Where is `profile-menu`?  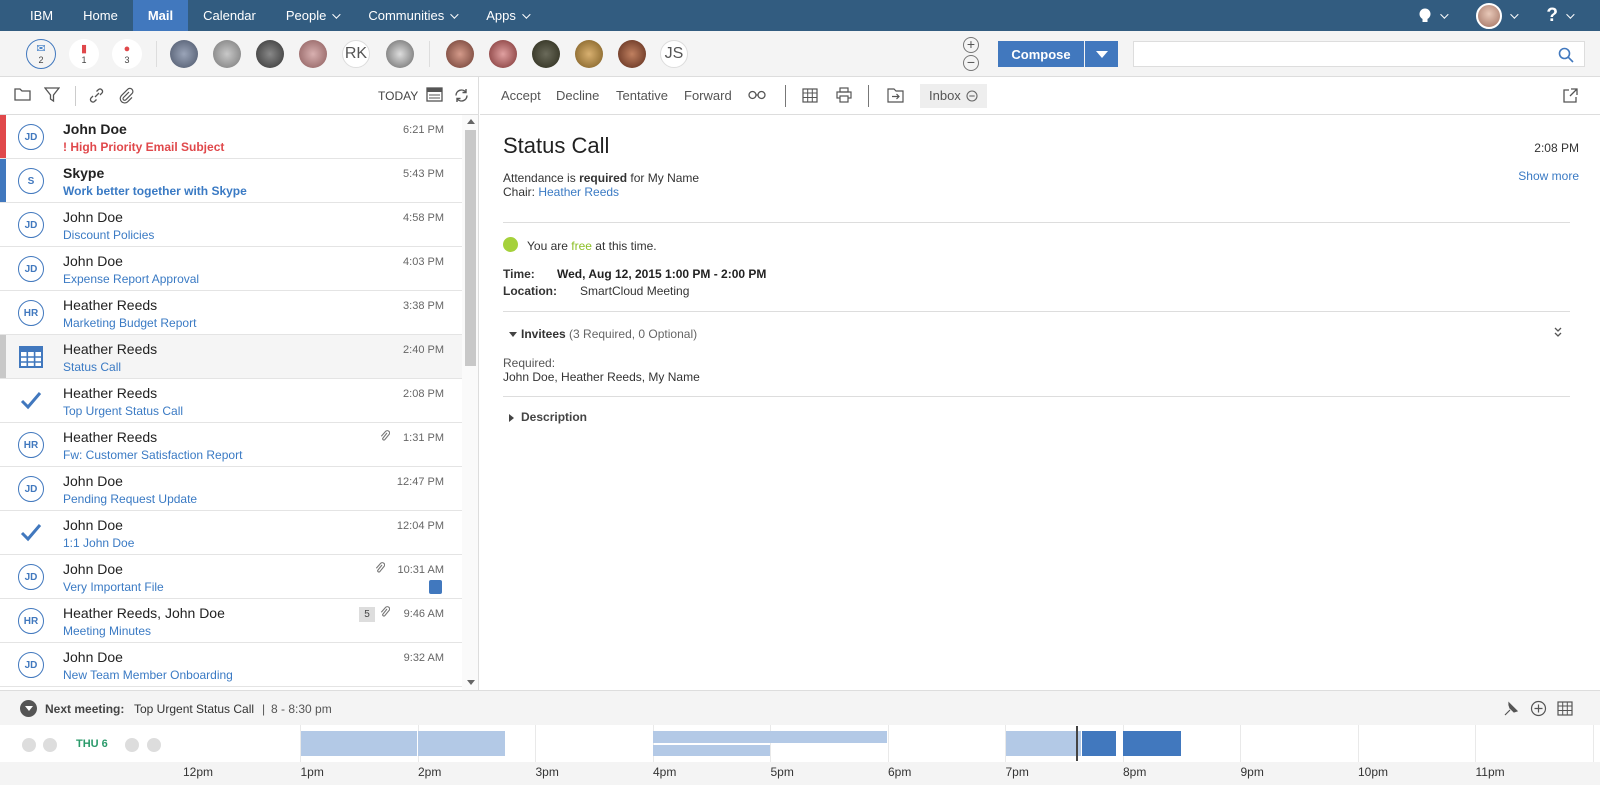
profile-menu is located at coordinates (1498, 15).